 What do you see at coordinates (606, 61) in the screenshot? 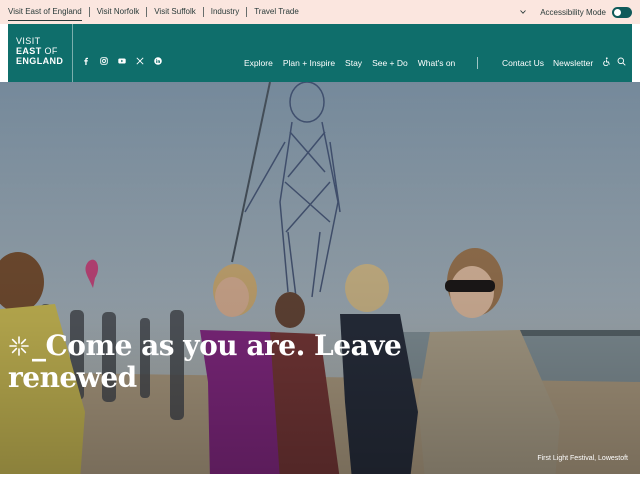
I see `accessibility-icon` at bounding box center [606, 61].